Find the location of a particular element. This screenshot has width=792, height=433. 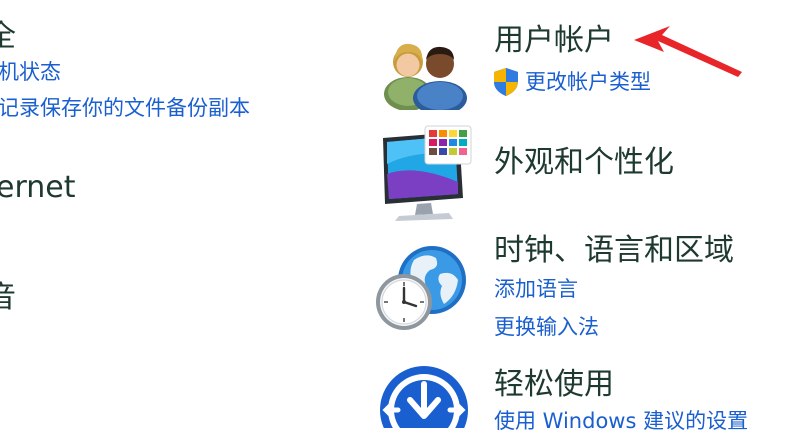

red-arrow-annotation is located at coordinates (688, 51).